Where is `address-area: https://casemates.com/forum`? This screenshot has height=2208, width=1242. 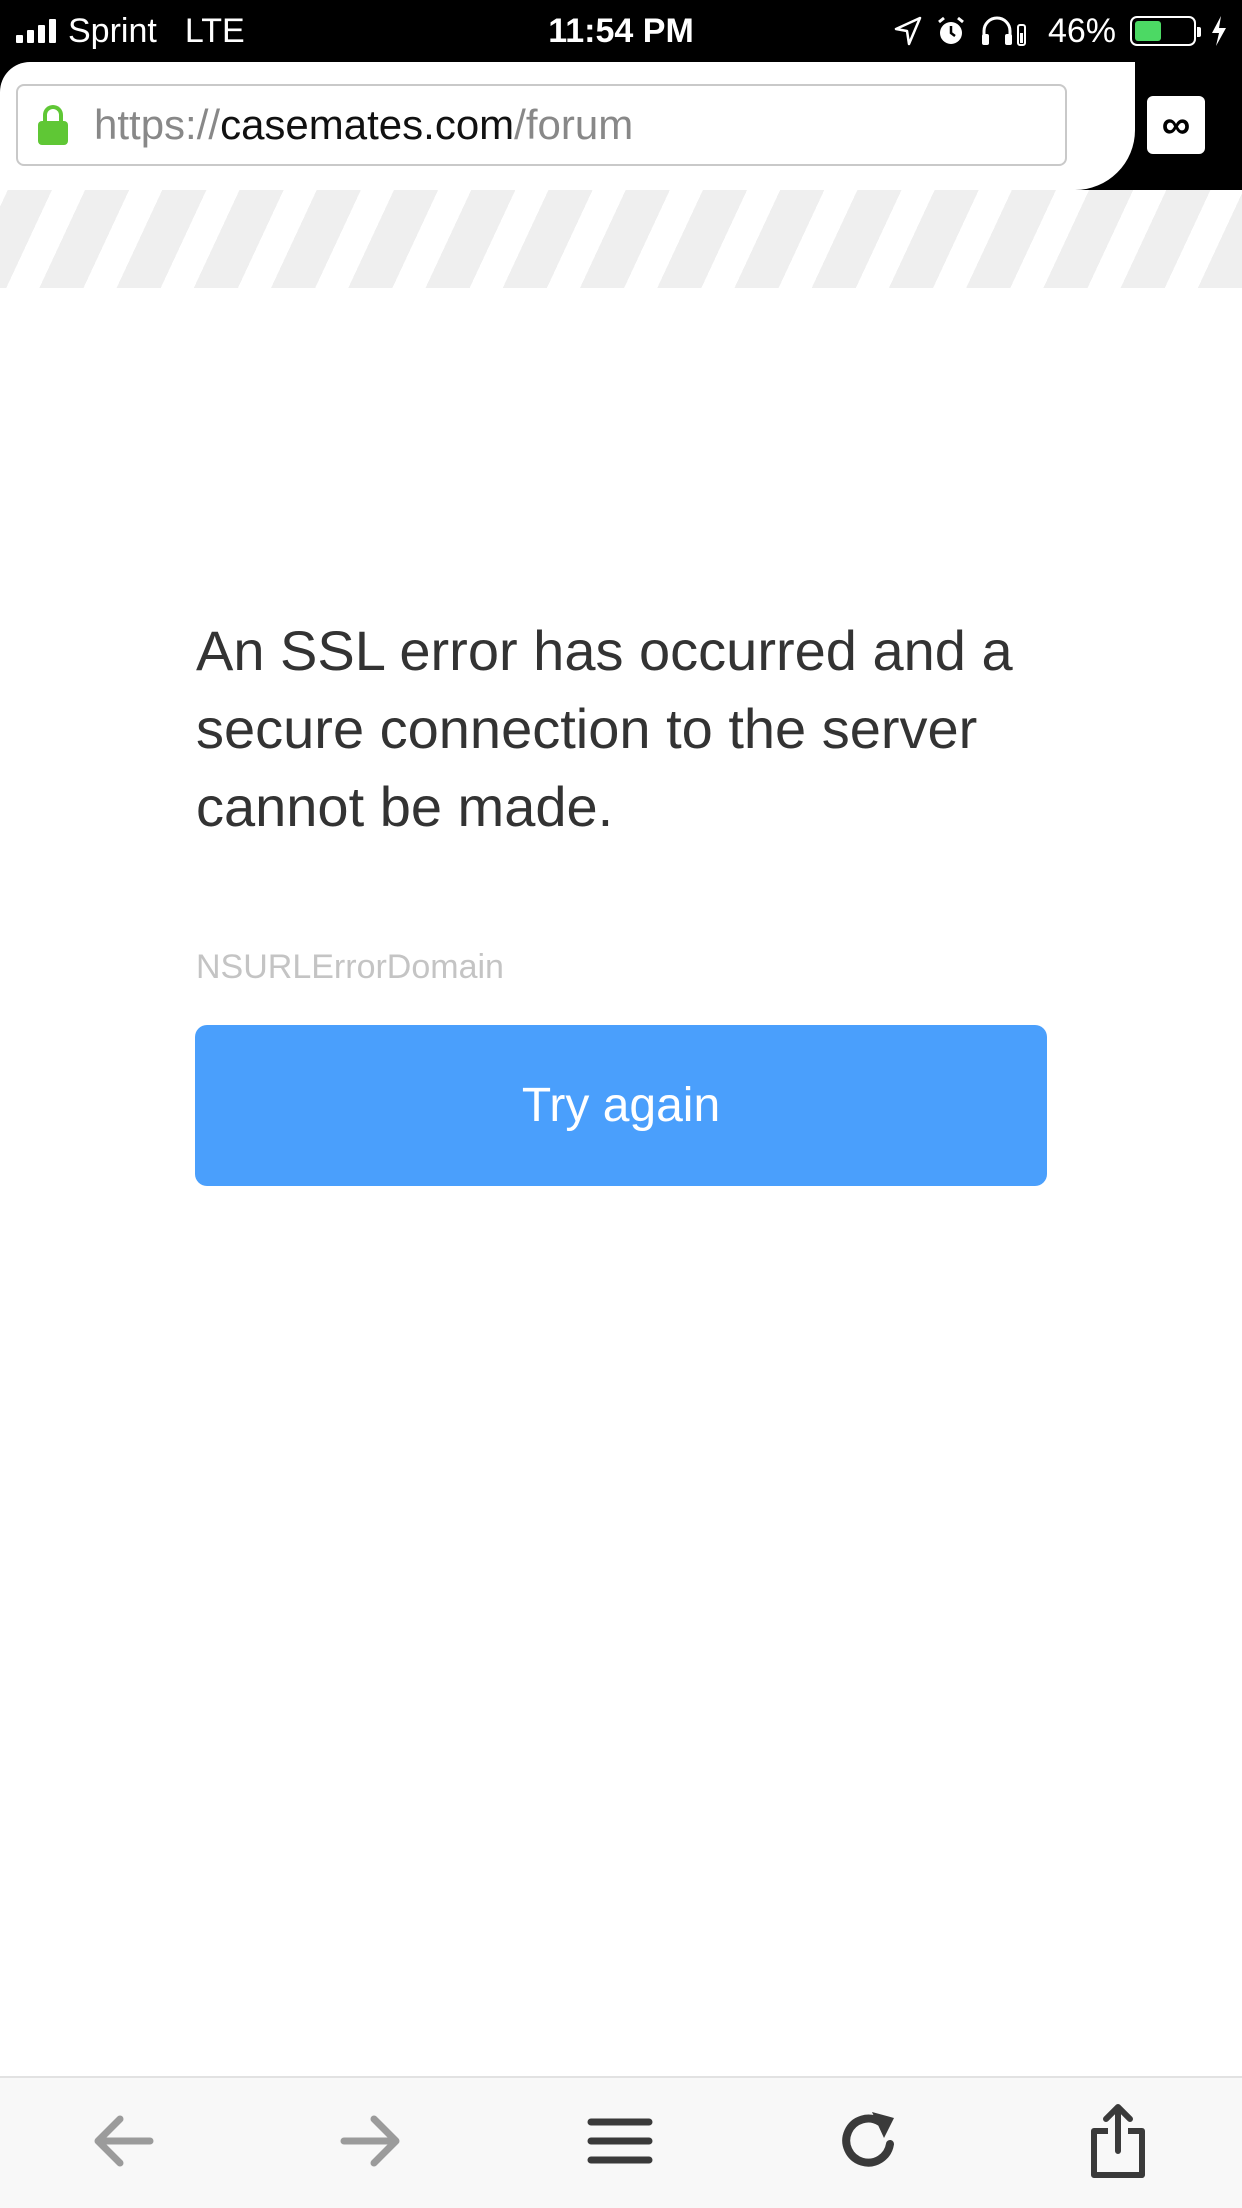
address-area: https://casemates.com/forum is located at coordinates (567, 126).